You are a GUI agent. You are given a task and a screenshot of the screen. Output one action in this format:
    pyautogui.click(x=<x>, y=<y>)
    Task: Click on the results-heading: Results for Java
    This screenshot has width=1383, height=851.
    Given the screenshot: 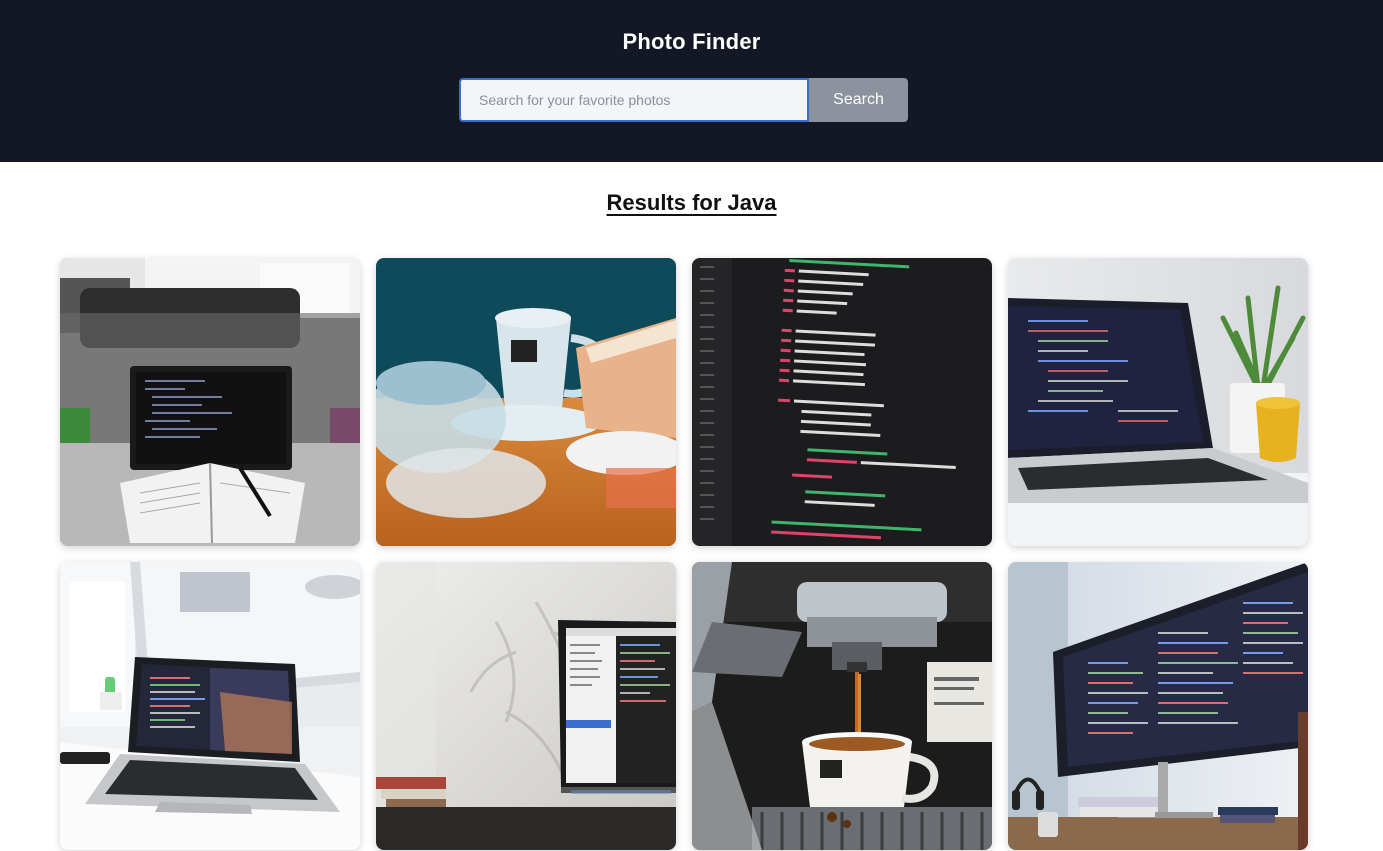 What is the action you would take?
    pyautogui.click(x=691, y=203)
    